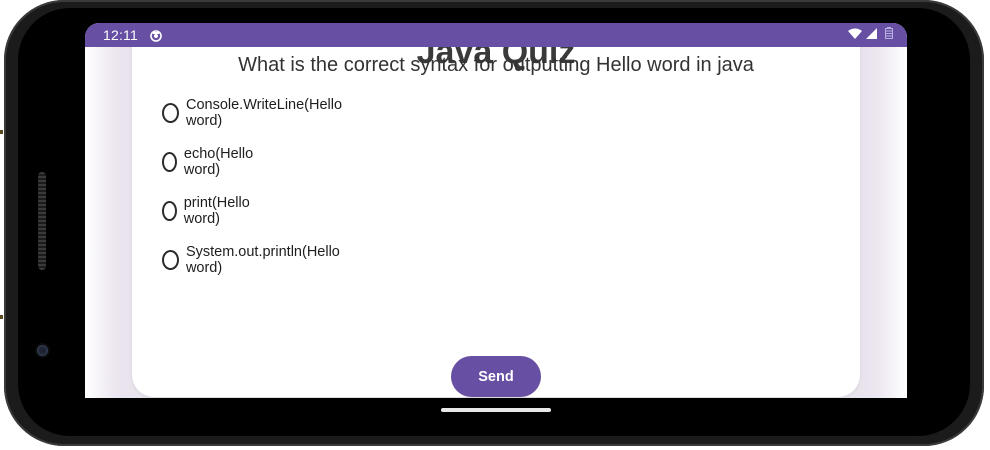 This screenshot has height=450, width=990. I want to click on battery-icon, so click(889, 35).